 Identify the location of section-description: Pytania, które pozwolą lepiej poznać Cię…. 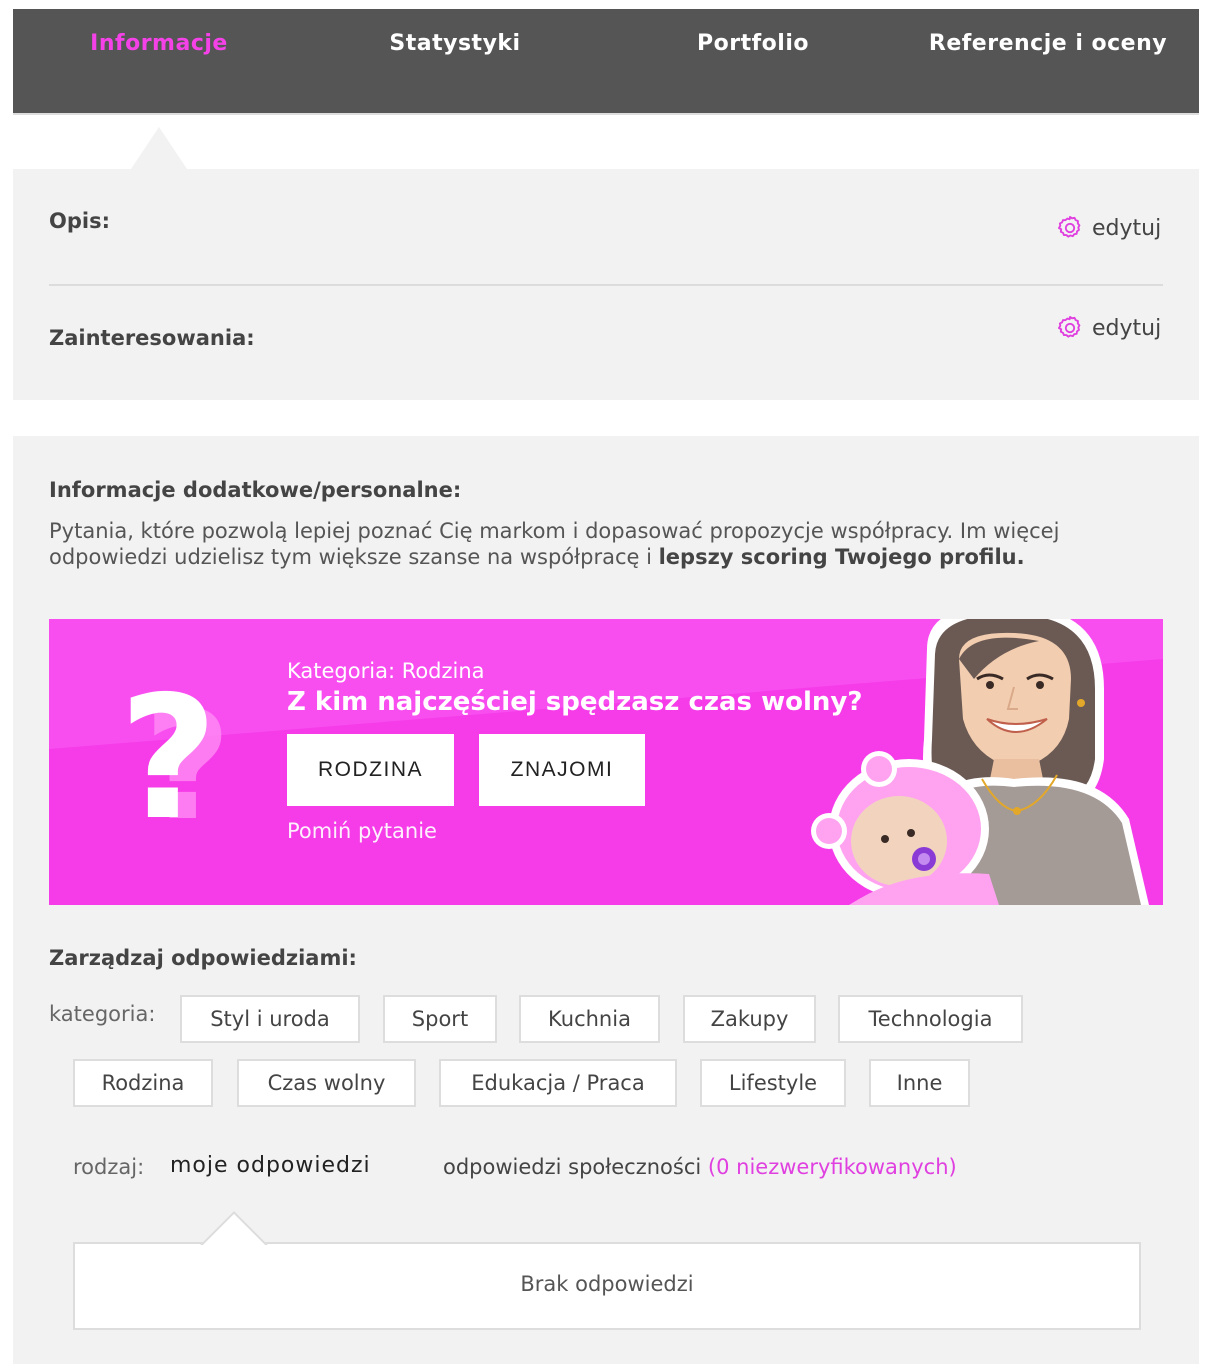
(604, 544).